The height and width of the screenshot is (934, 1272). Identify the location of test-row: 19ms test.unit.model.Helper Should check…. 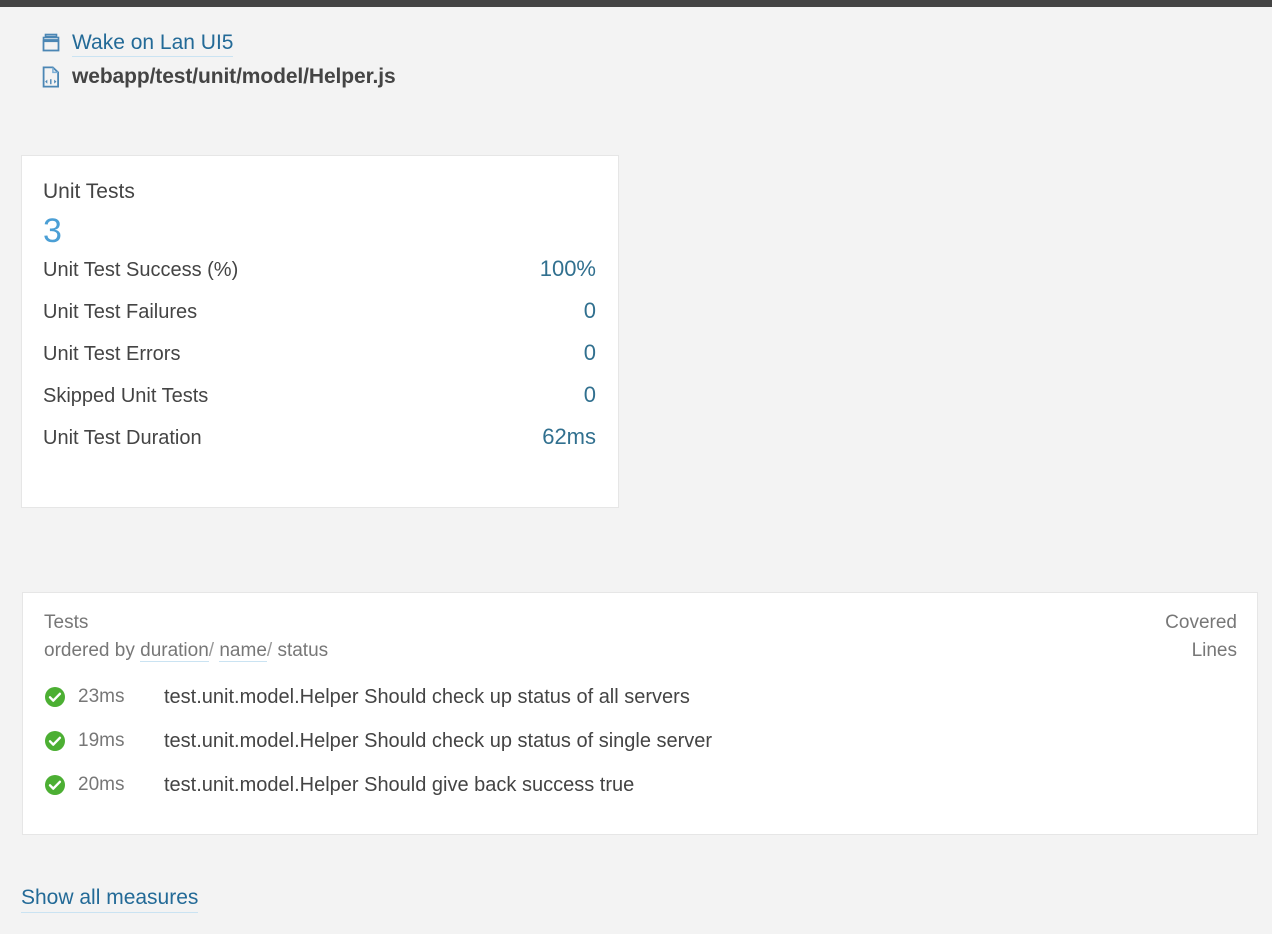
(640, 741).